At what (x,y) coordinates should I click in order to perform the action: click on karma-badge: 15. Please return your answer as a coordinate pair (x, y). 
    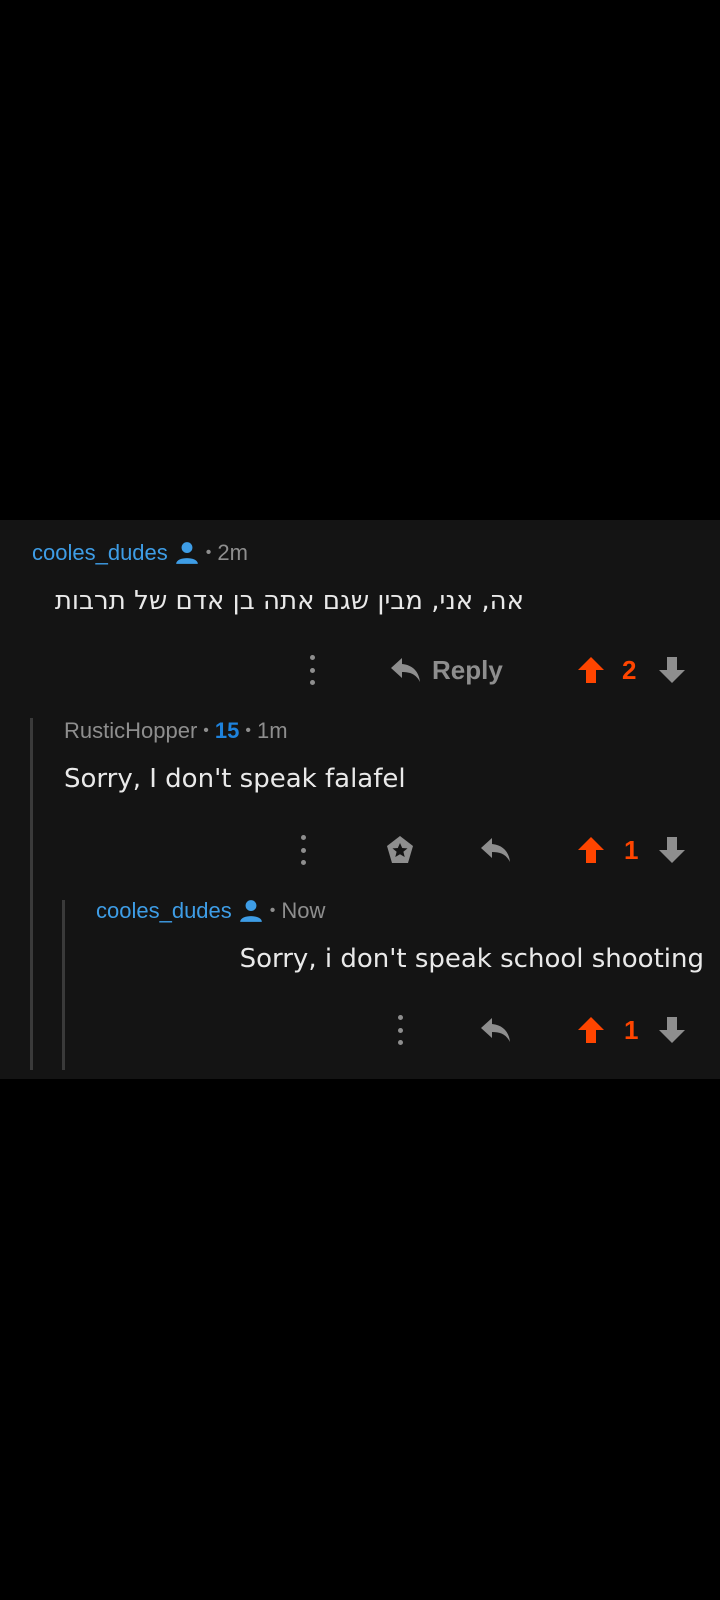
    Looking at the image, I should click on (227, 730).